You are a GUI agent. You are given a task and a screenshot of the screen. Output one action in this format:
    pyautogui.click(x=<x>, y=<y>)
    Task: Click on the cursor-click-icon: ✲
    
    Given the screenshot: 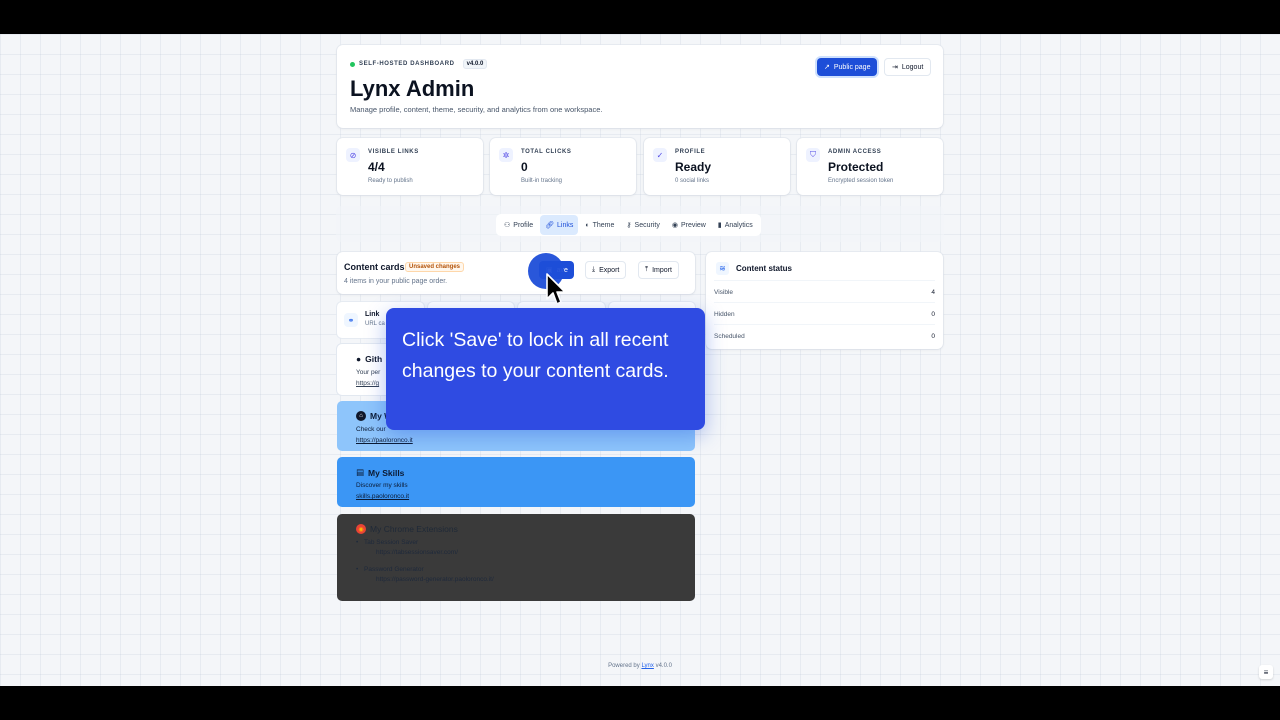 What is the action you would take?
    pyautogui.click(x=506, y=155)
    